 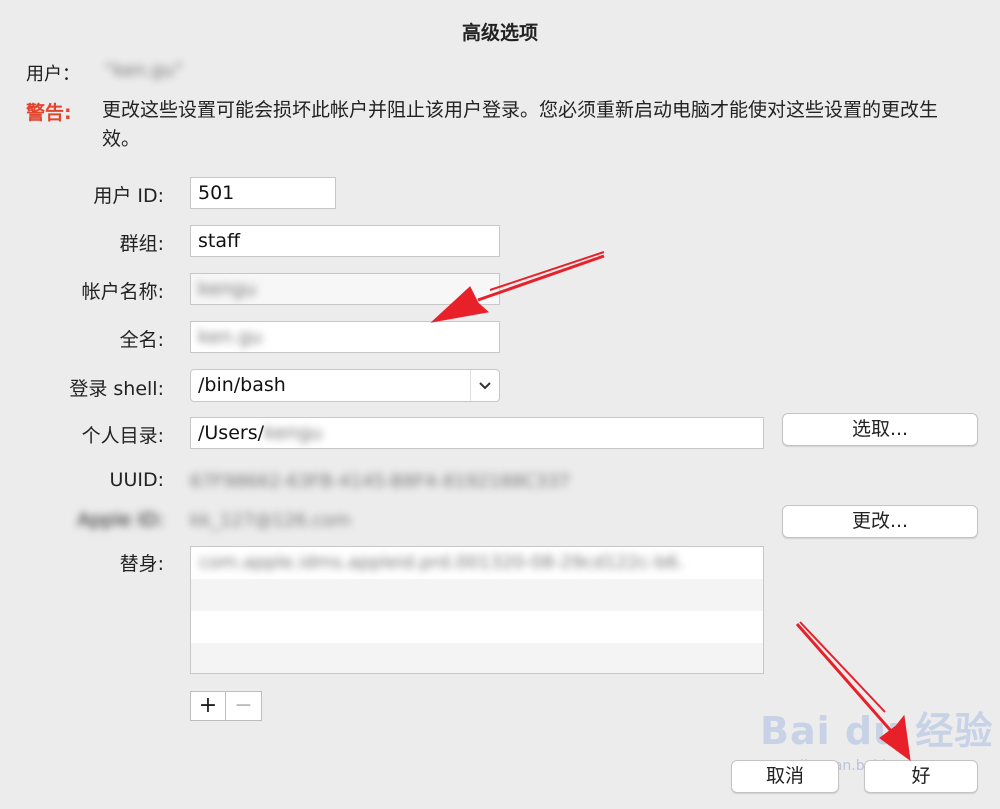 I want to click on arrow-to-full-name, so click(x=517, y=287).